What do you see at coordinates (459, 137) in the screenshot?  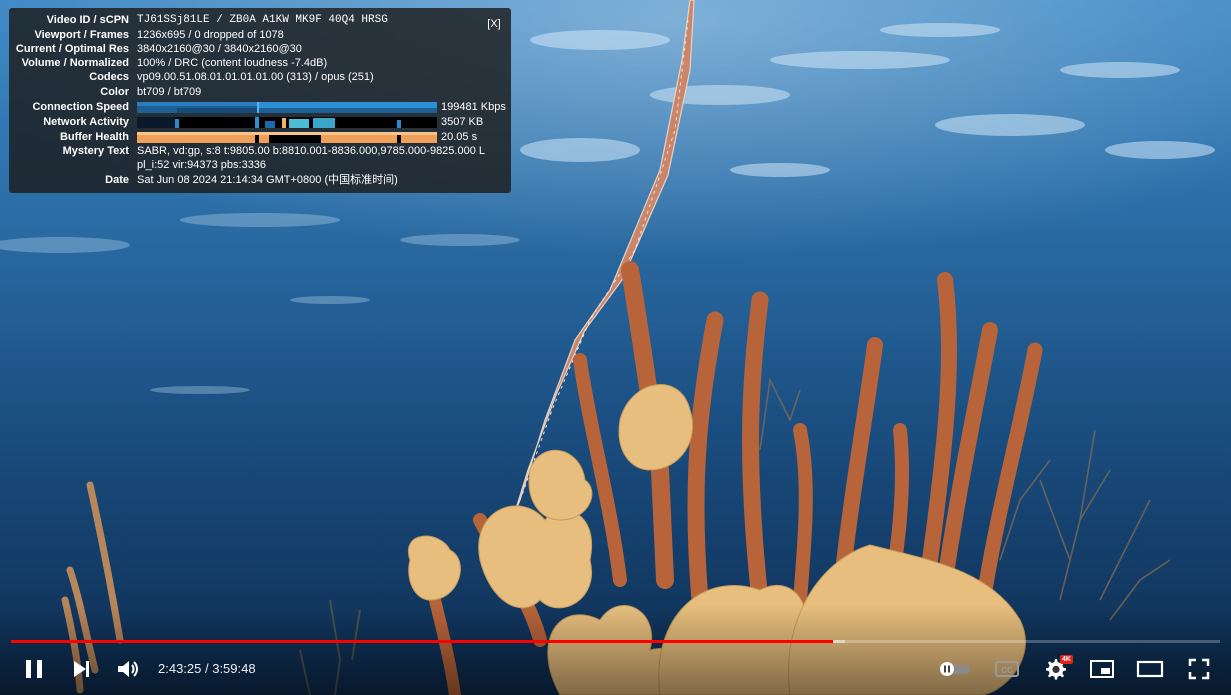 I see `buffer-health-value: 20.05 s` at bounding box center [459, 137].